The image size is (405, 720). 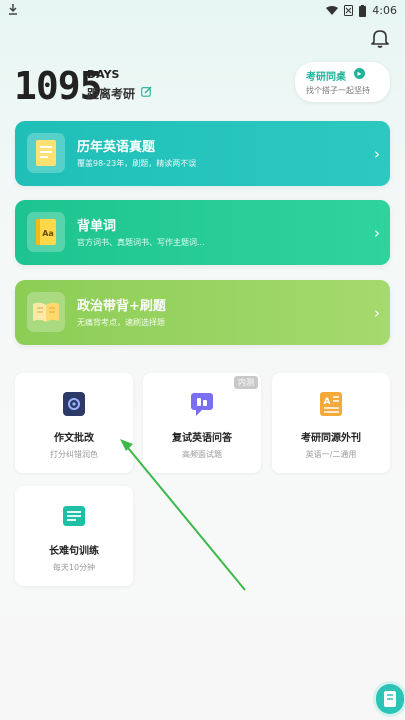 What do you see at coordinates (74, 423) in the screenshot?
I see `essay-correction-tile: 作文批改 打分纠错润色` at bounding box center [74, 423].